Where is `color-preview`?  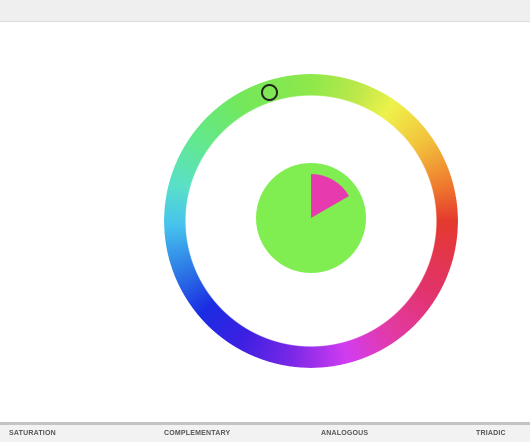 color-preview is located at coordinates (311, 218).